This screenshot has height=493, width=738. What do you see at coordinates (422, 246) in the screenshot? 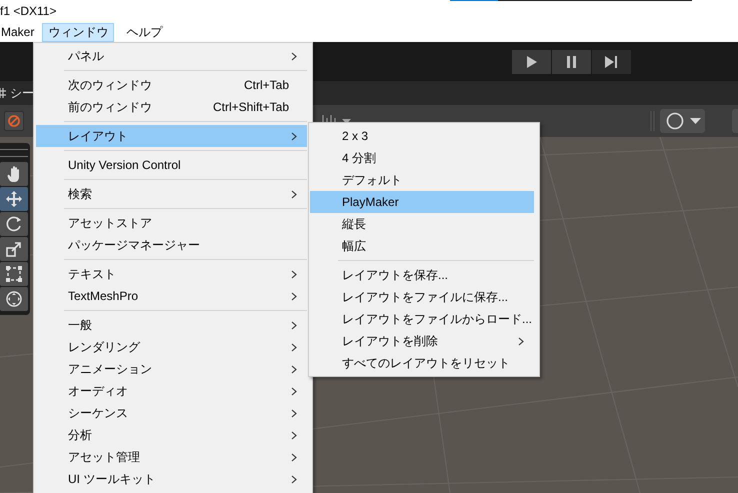
I see `menu-item: 幅広` at bounding box center [422, 246].